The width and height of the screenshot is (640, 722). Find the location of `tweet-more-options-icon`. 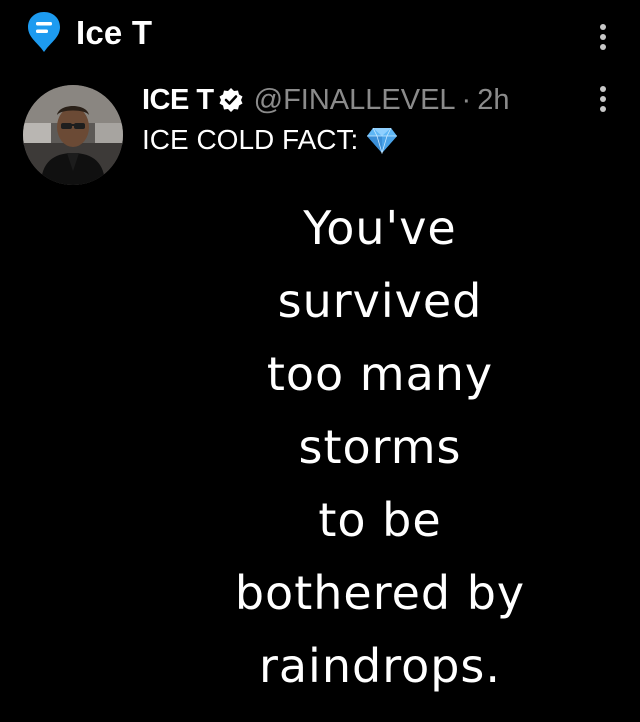

tweet-more-options-icon is located at coordinates (603, 99).